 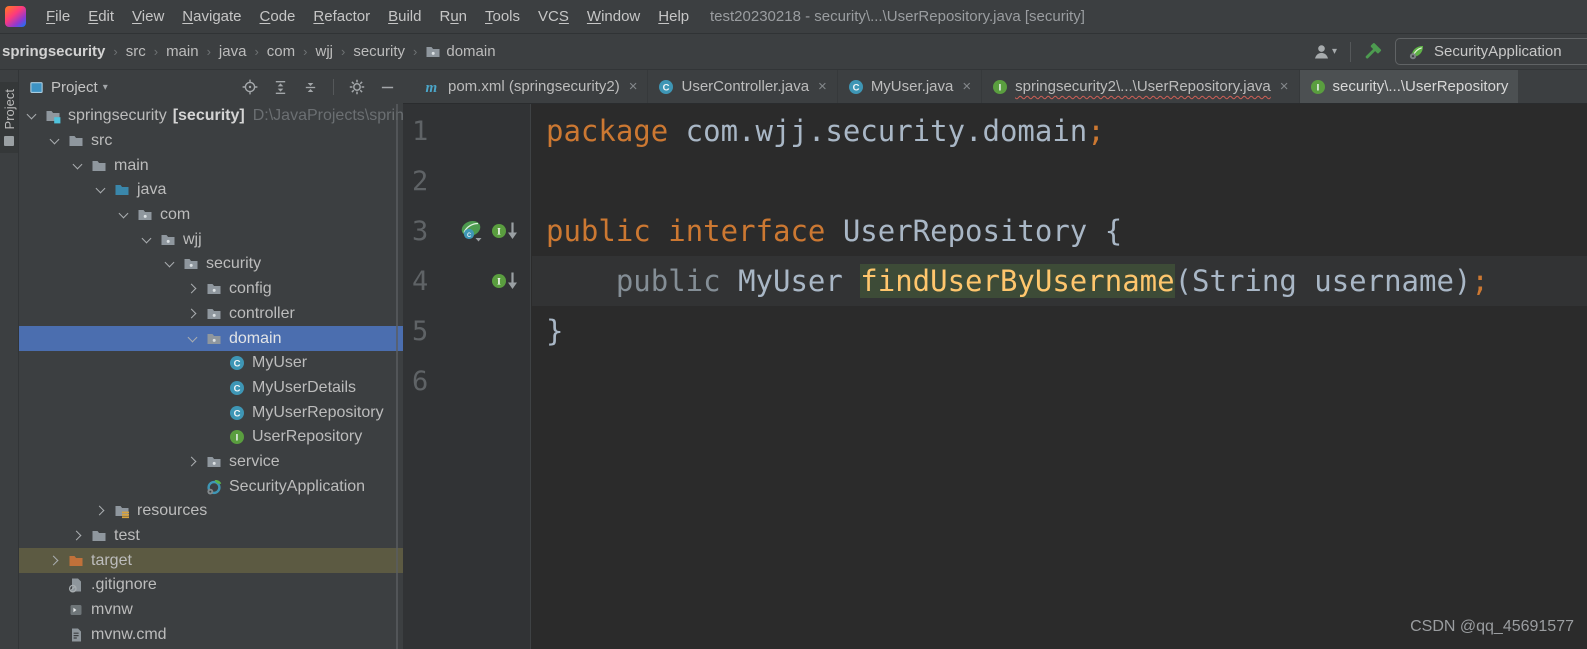 I want to click on run-configuration-selector: SecurityApplication, so click(x=1491, y=51).